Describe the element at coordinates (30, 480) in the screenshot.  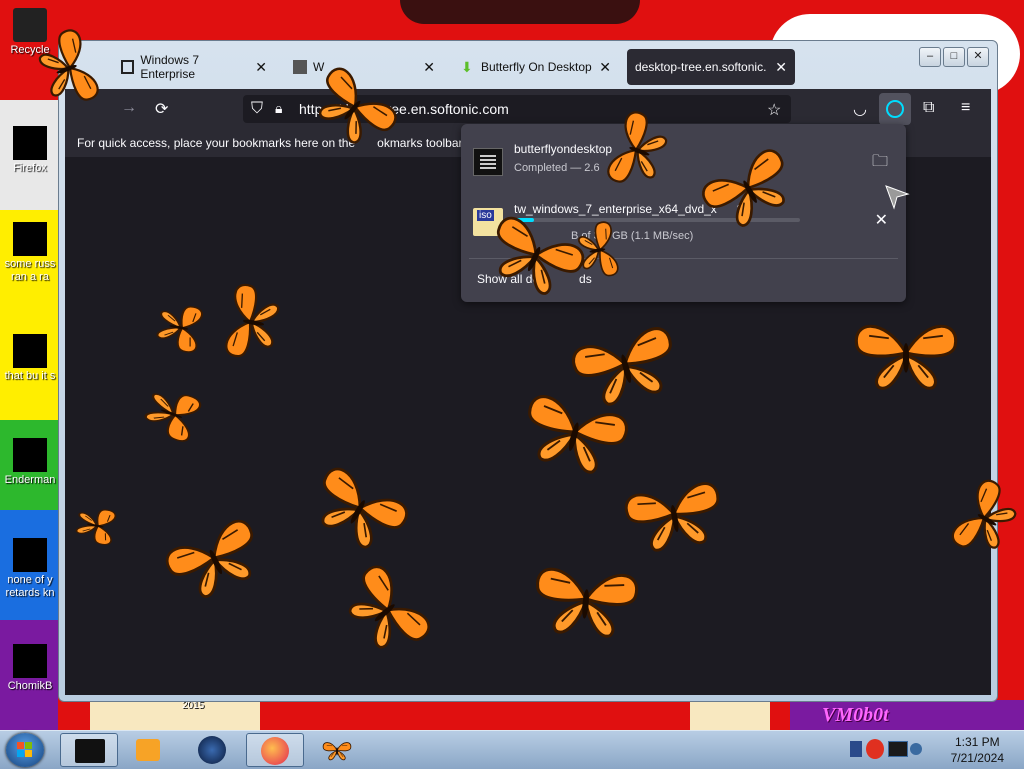
I see `desktop-icon-label: Enderman` at that location.